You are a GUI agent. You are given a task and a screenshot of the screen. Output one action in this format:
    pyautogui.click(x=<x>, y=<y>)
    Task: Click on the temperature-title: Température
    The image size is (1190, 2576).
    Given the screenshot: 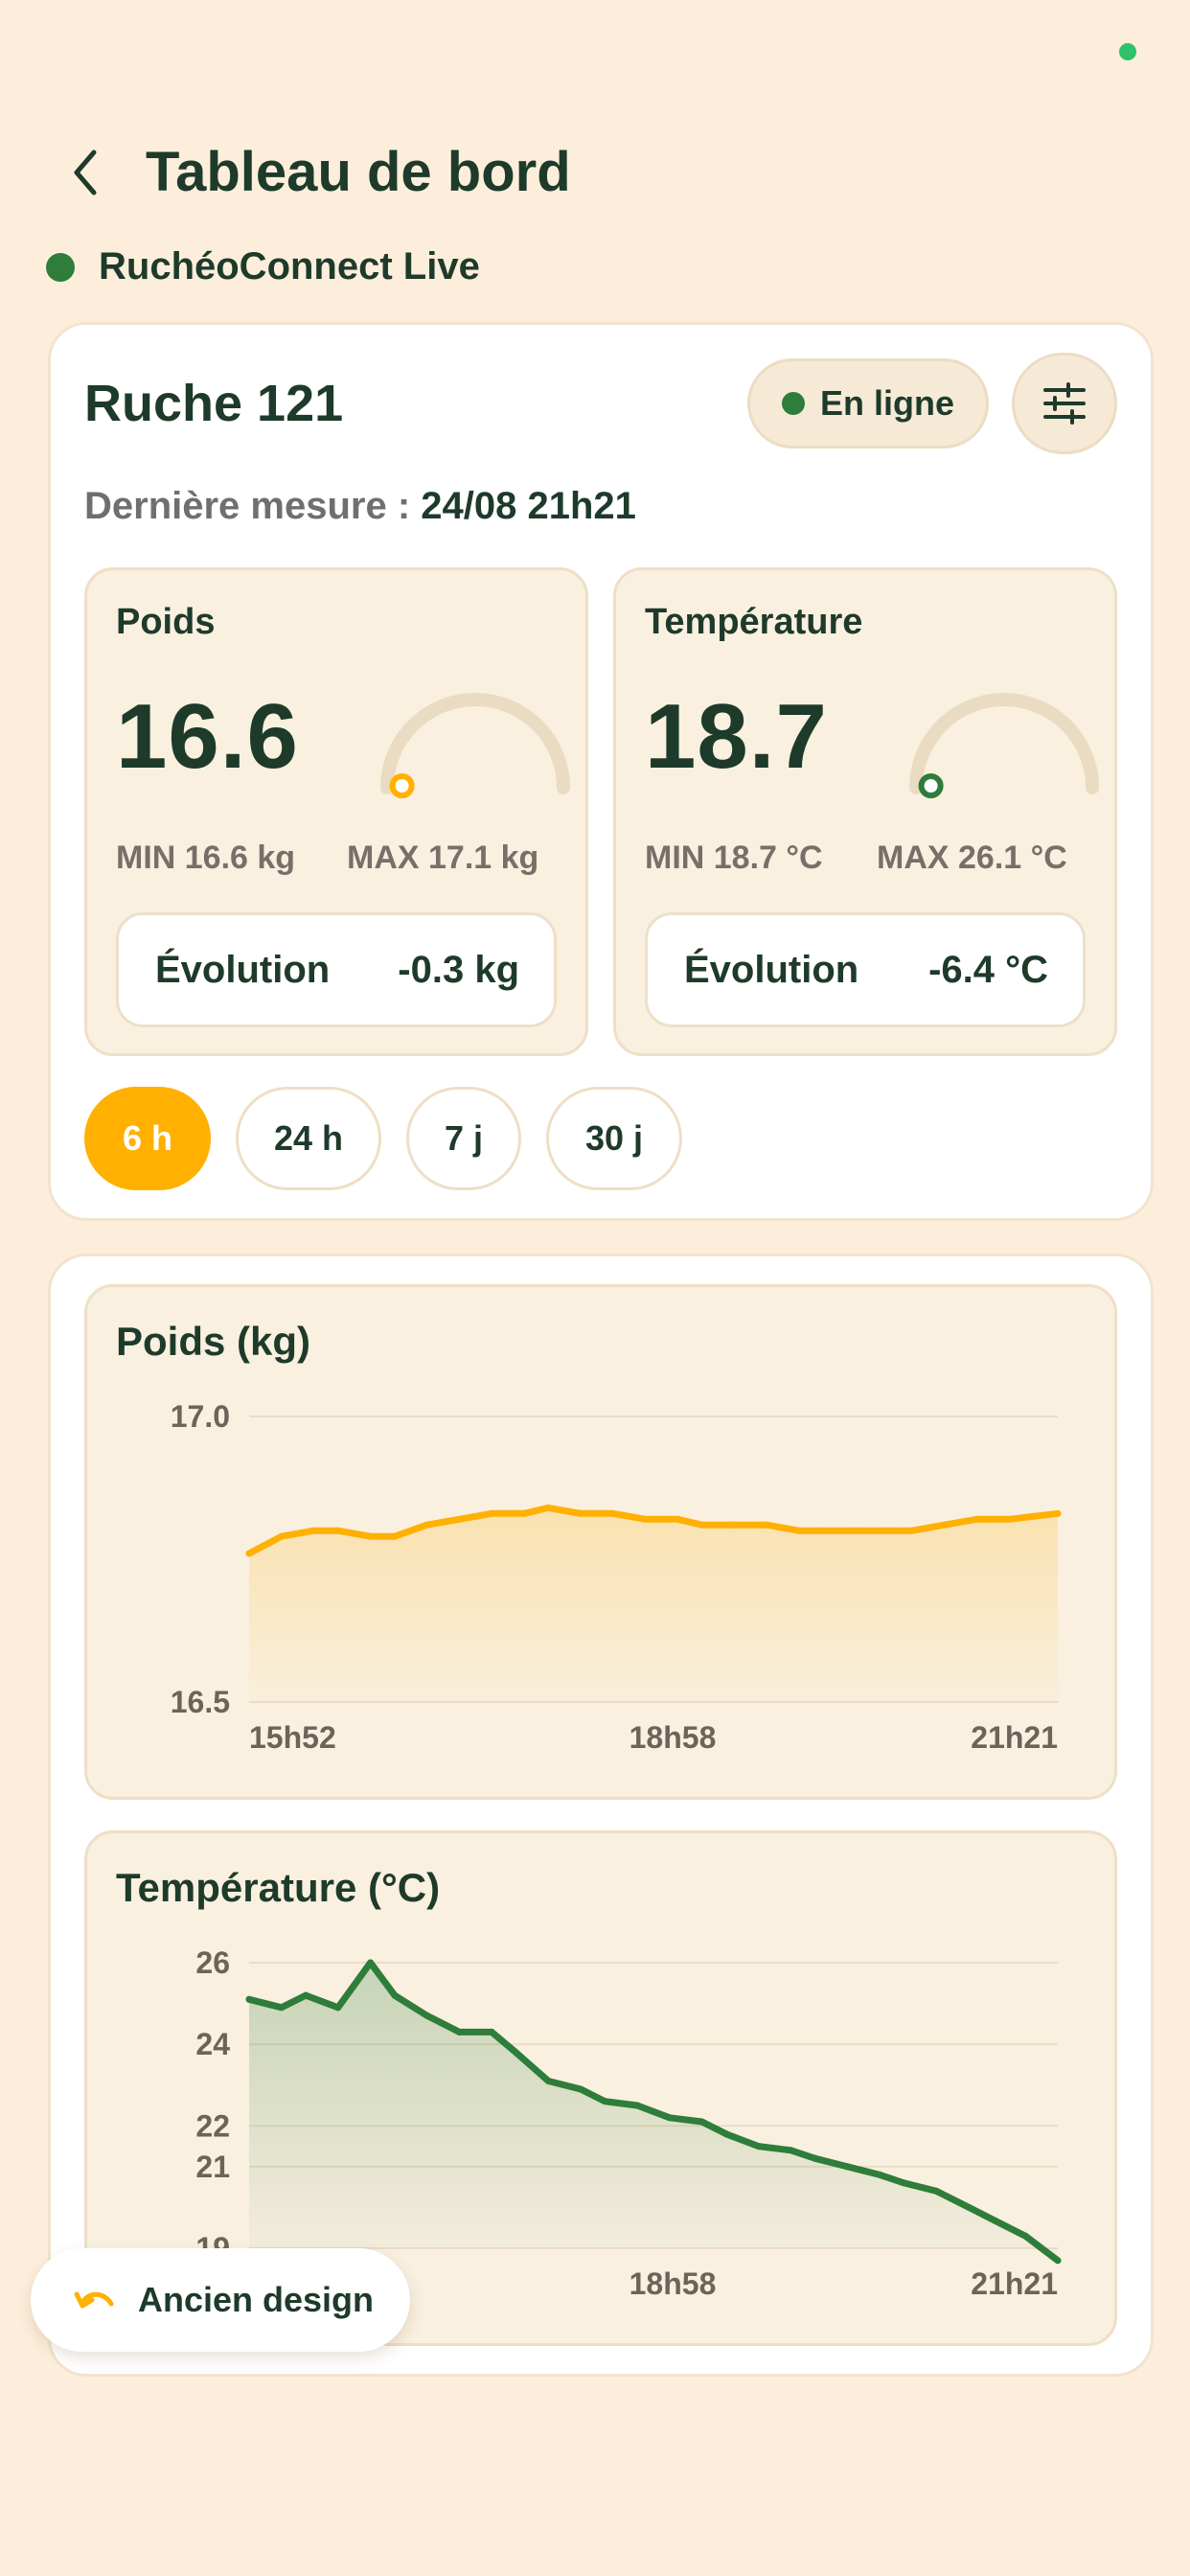 What is the action you would take?
    pyautogui.click(x=754, y=622)
    